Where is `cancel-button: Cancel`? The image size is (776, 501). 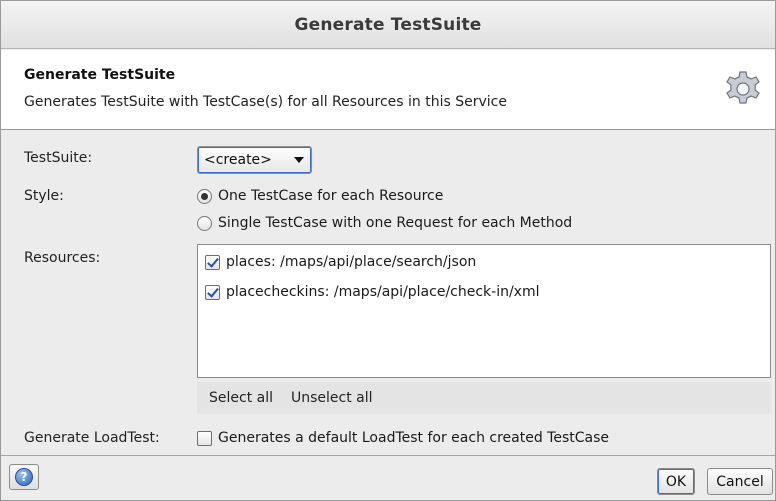
cancel-button: Cancel is located at coordinates (740, 481).